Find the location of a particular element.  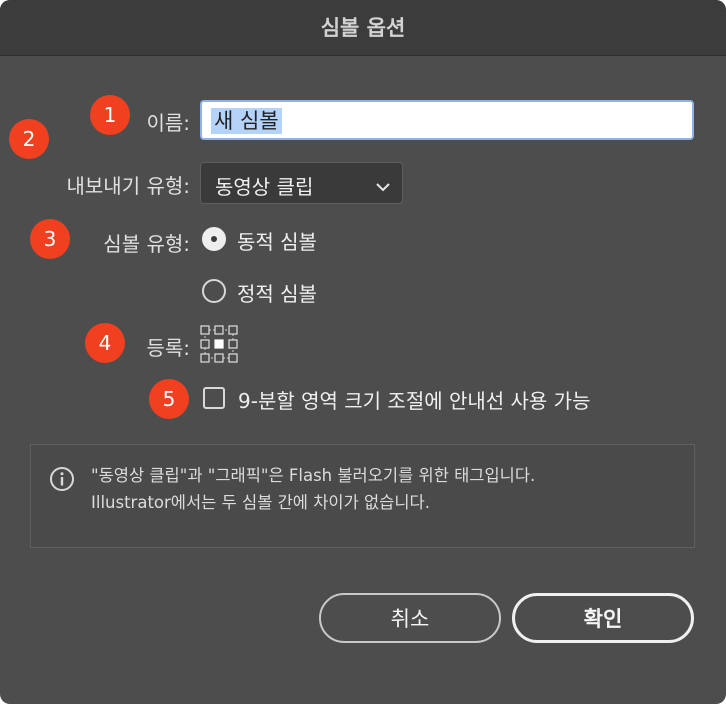

annotation-badge-2: 2 is located at coordinates (29, 139).